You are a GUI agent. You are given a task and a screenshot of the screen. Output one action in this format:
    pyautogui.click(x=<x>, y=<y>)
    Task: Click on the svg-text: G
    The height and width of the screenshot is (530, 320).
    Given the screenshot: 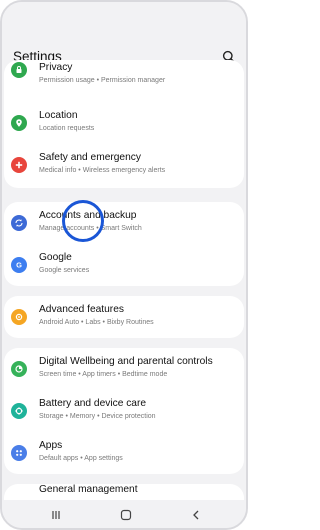 What is the action you would take?
    pyautogui.click(x=19, y=265)
    